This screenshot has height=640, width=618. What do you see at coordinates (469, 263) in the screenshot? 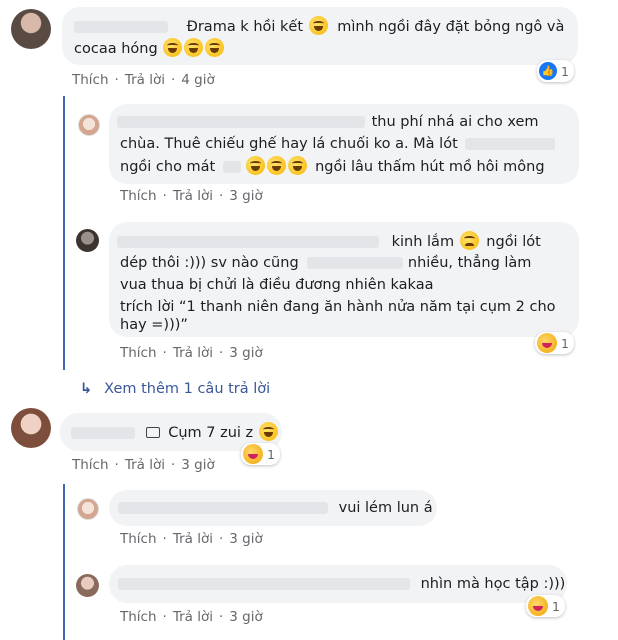
I see `comment-text: nhiều, thẳng làm` at bounding box center [469, 263].